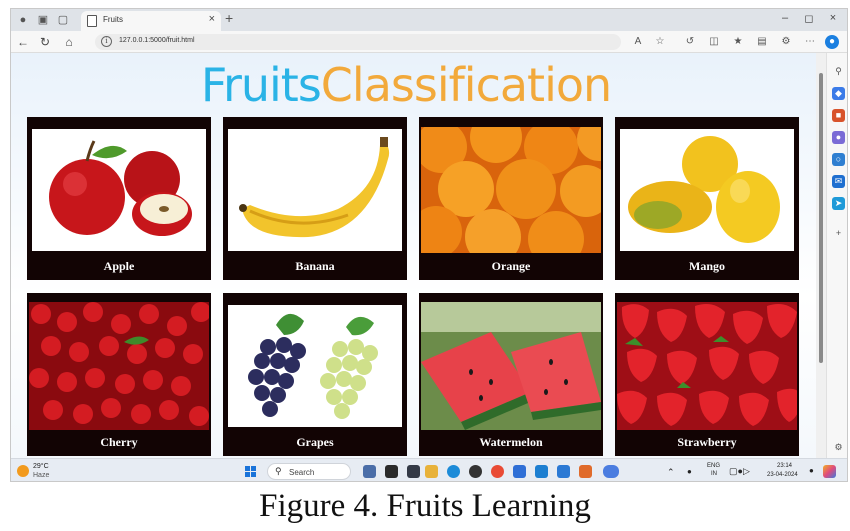  What do you see at coordinates (429, 20) in the screenshot?
I see `tab-bar: ● ▣ ▢ Fruits × + – ◻ ×` at bounding box center [429, 20].